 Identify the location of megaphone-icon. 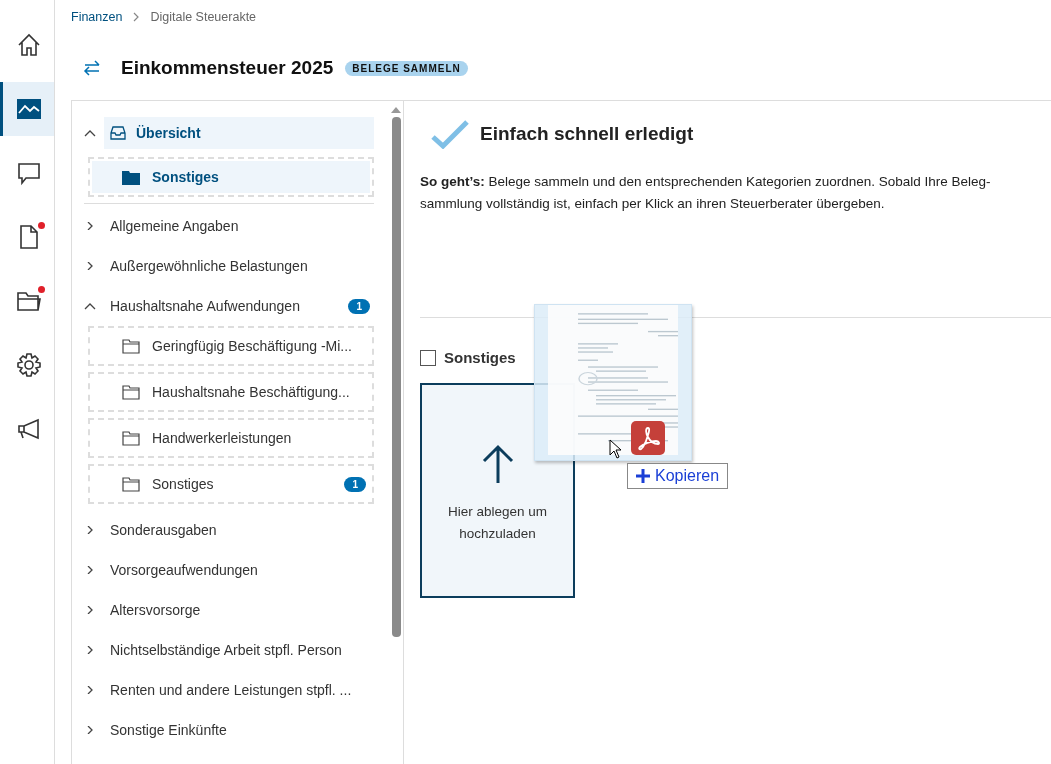
(28, 429).